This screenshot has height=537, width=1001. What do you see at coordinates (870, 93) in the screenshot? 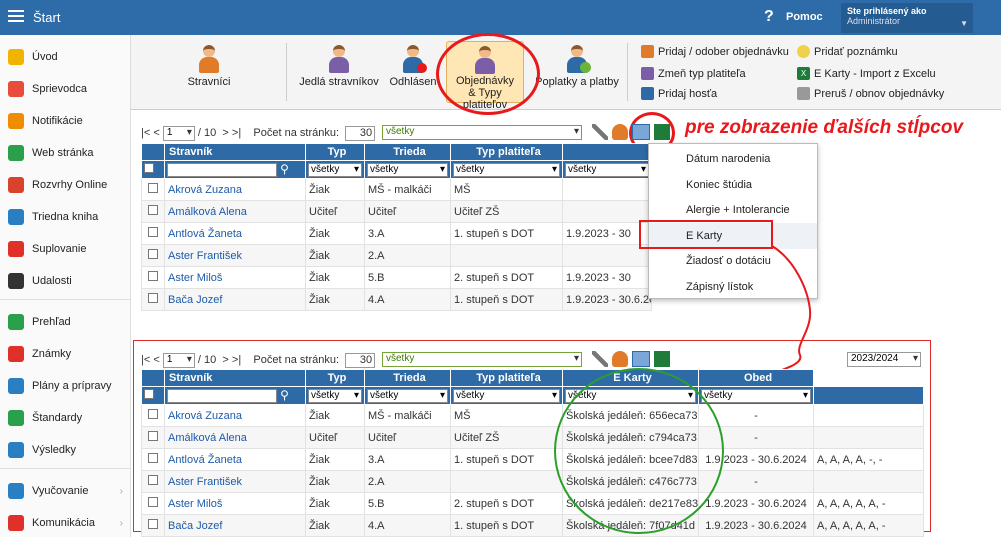
I see `pause-orders-action: Preruš / obnov objednávky` at bounding box center [870, 93].